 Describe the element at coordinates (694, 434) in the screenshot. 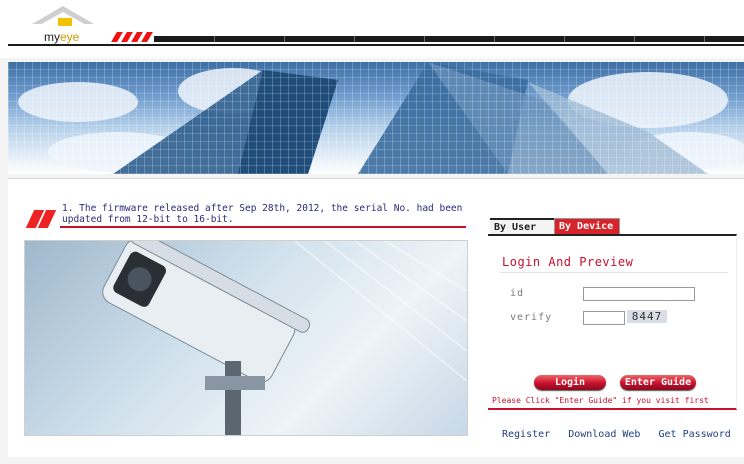

I see `get-password-link: Get Password` at that location.